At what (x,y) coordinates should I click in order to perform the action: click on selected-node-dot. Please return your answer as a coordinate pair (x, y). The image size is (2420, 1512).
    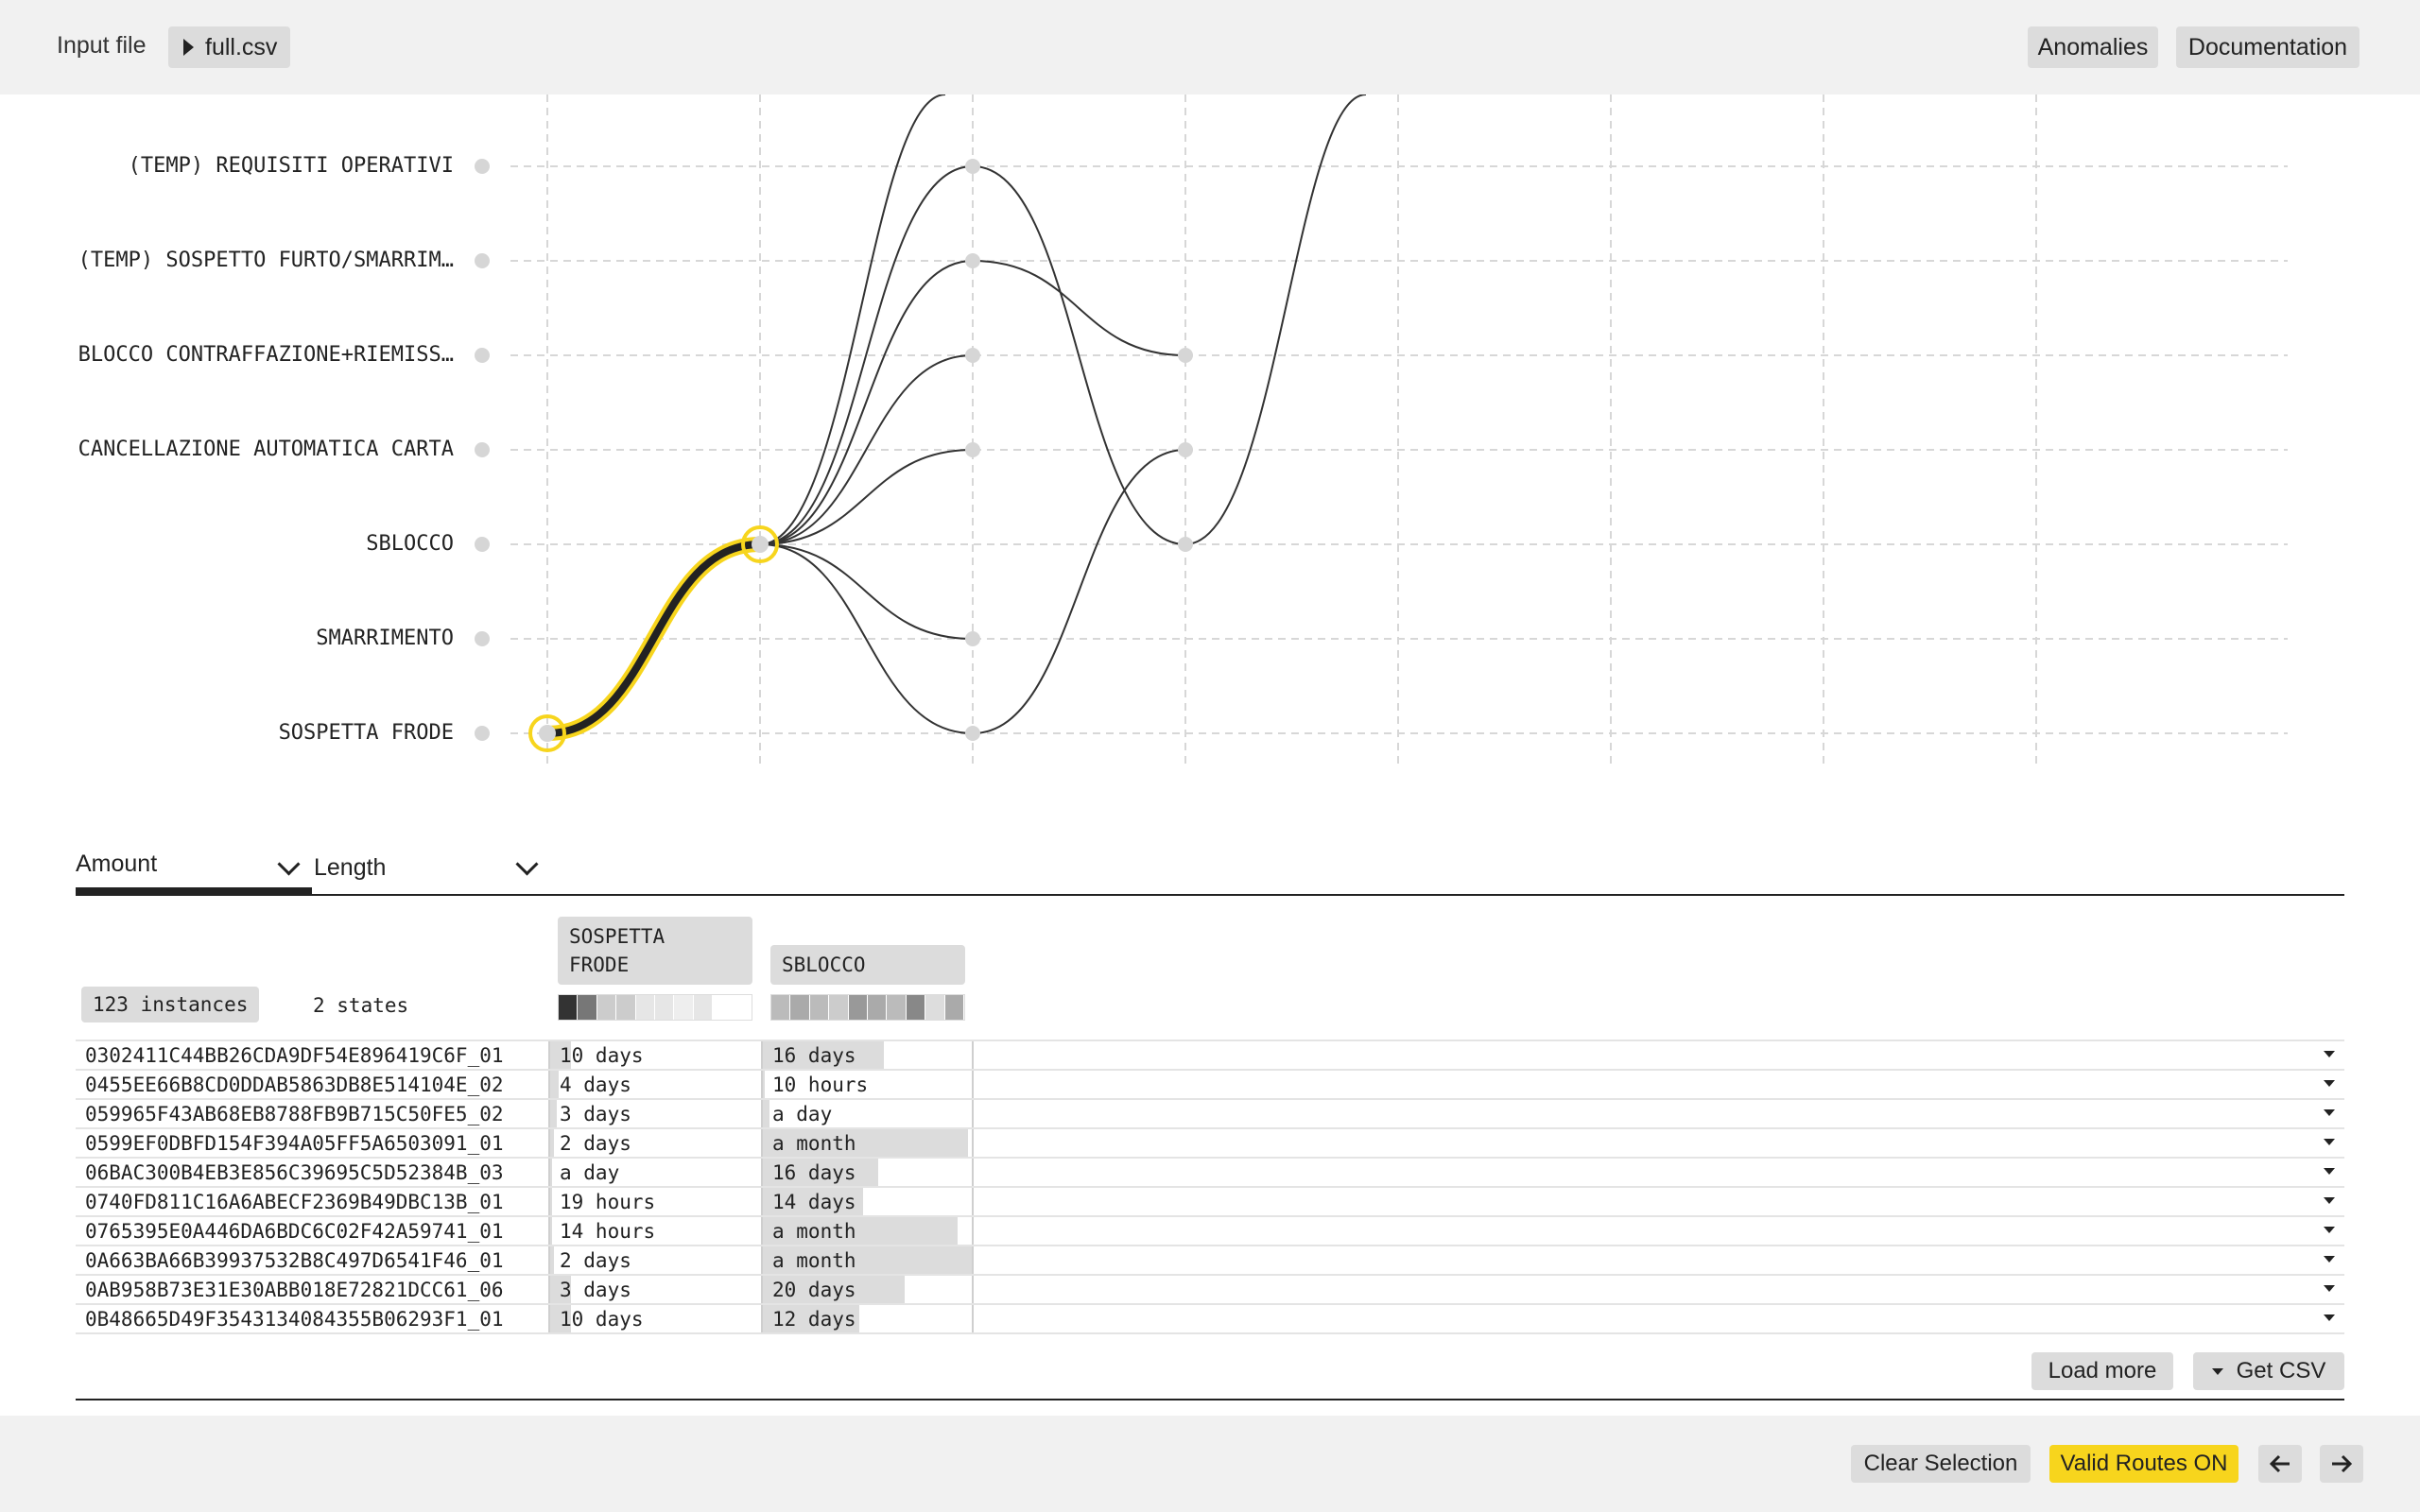
    Looking at the image, I should click on (547, 733).